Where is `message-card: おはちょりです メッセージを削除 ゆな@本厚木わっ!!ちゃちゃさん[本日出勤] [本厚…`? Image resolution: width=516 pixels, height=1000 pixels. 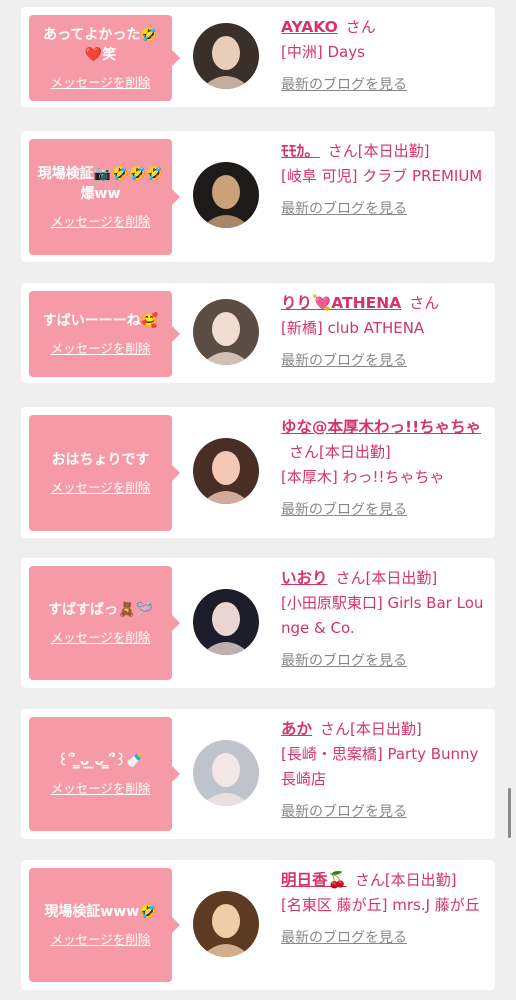 message-card: おはちょりです メッセージを削除 ゆな@本厚木わっ!!ちゃちゃさん[本日出勤] [本厚… is located at coordinates (258, 472).